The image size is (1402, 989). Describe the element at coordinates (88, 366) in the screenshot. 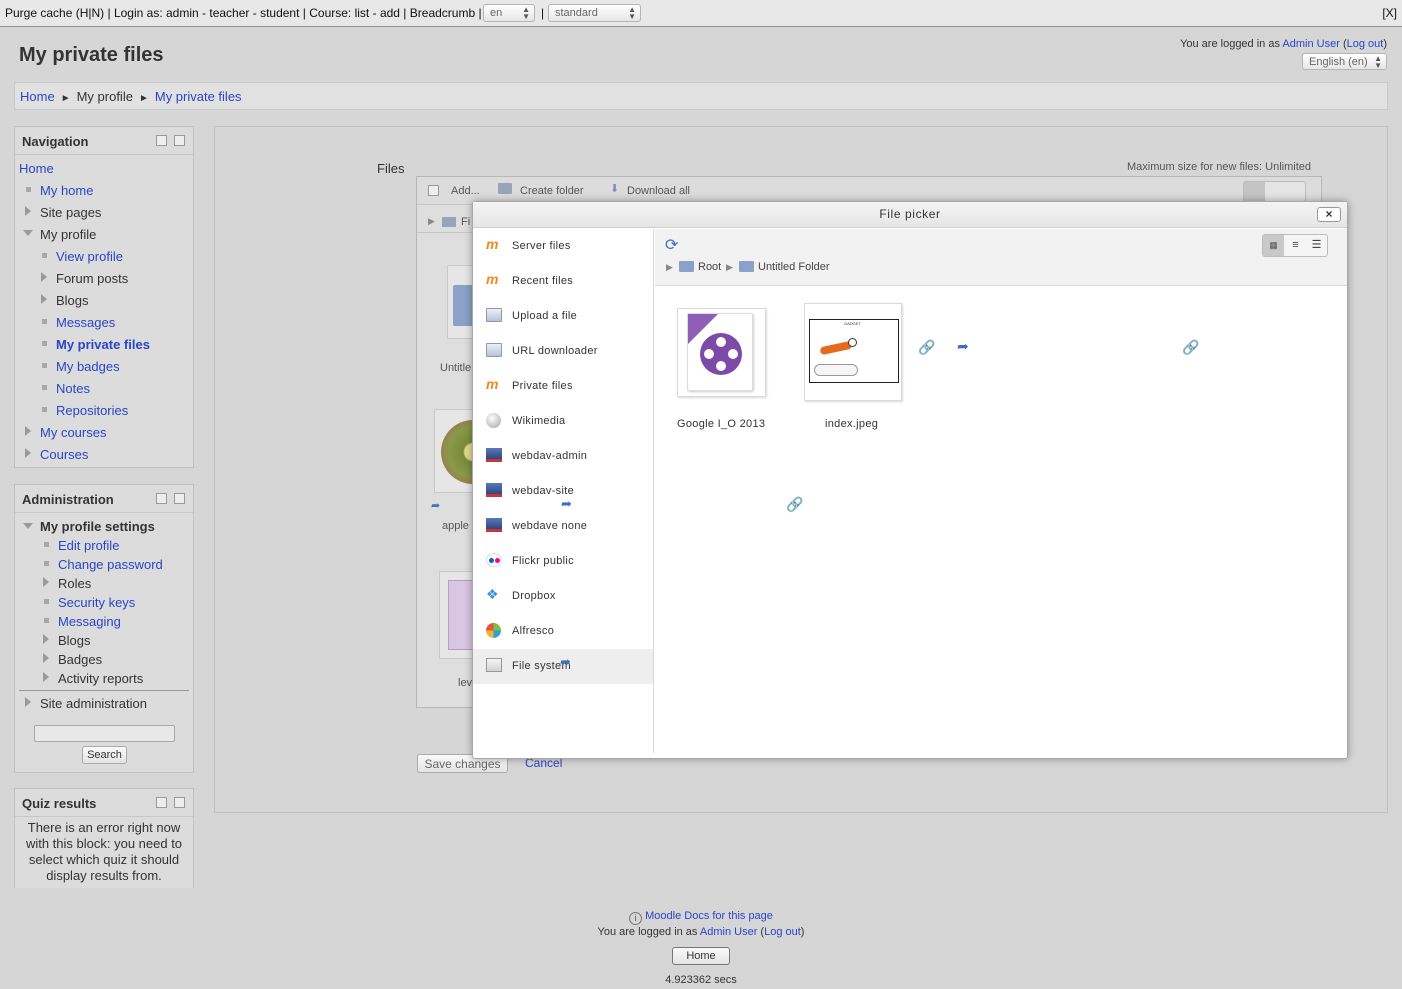

I see `nav-my-badges: My badges` at that location.